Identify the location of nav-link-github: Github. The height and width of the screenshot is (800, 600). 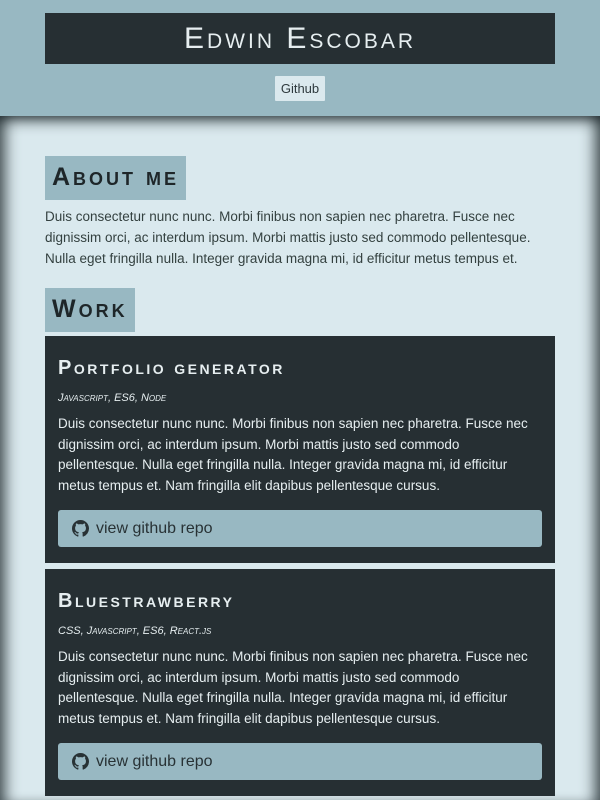
(300, 88).